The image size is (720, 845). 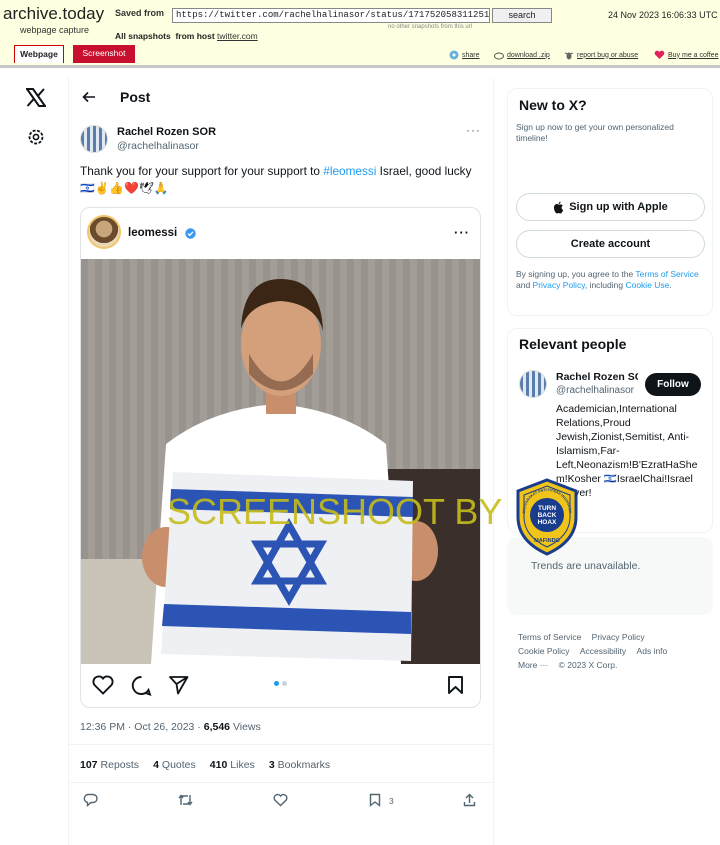 I want to click on instagram-share-icon, so click(x=178, y=685).